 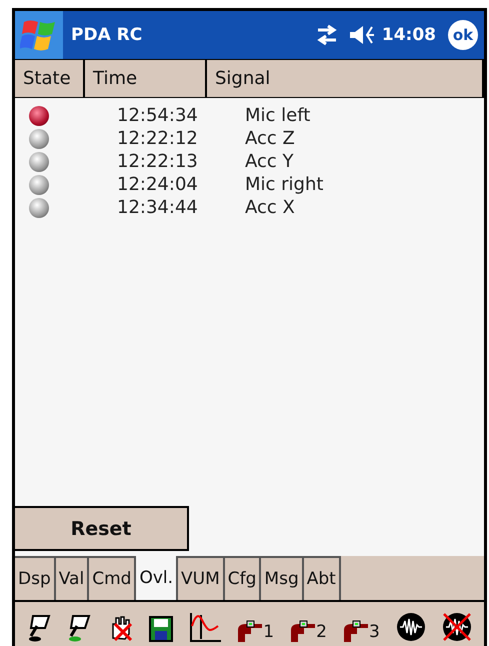 I want to click on reset-button: Reset, so click(x=102, y=528).